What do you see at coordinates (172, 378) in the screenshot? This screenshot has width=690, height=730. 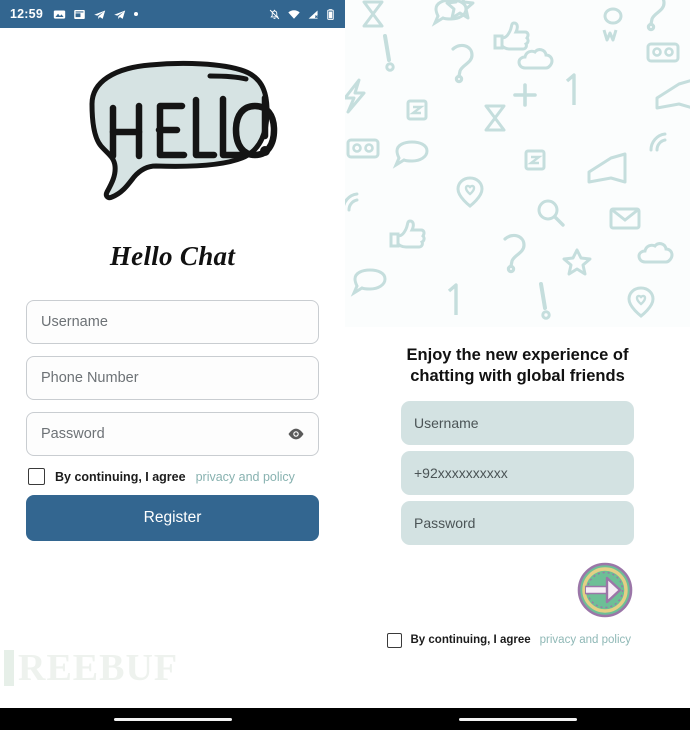 I see `phone-input: Phone Number` at bounding box center [172, 378].